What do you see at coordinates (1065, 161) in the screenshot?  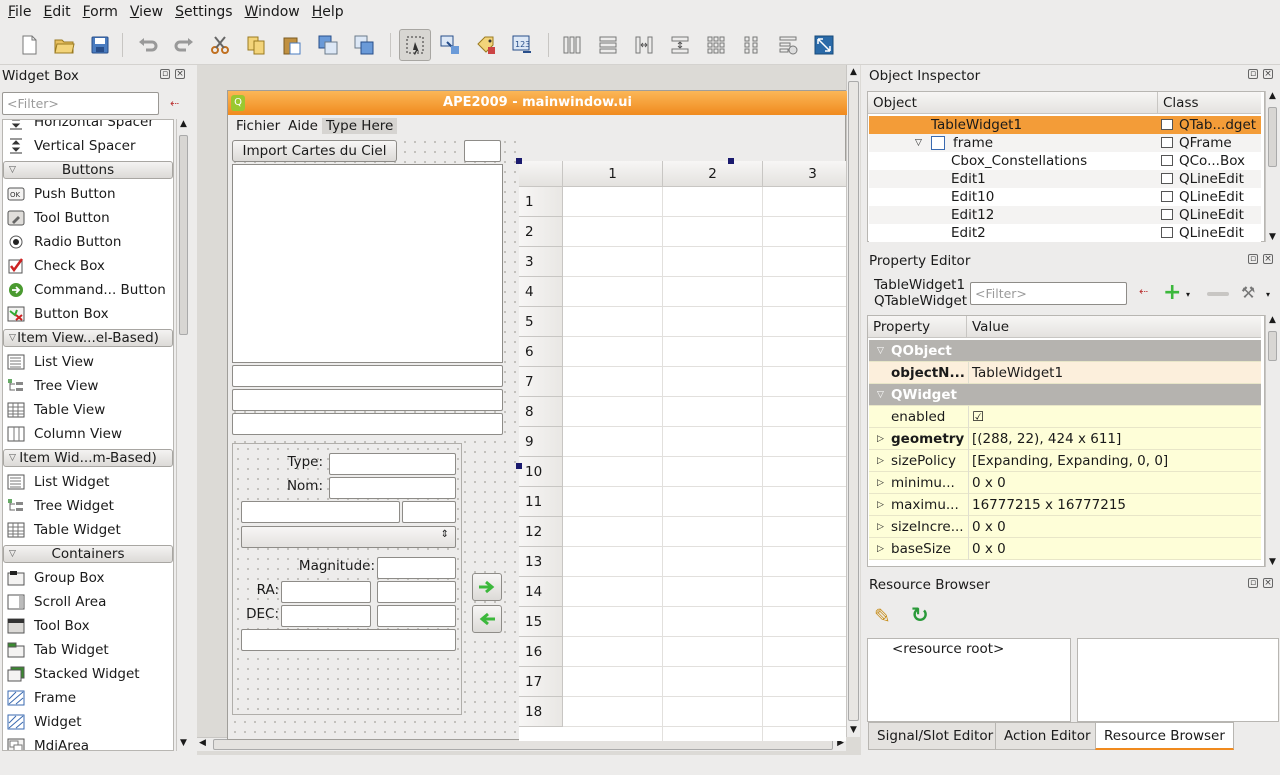 I see `object-tree-row: Cbox_Constellations QCo...Box` at bounding box center [1065, 161].